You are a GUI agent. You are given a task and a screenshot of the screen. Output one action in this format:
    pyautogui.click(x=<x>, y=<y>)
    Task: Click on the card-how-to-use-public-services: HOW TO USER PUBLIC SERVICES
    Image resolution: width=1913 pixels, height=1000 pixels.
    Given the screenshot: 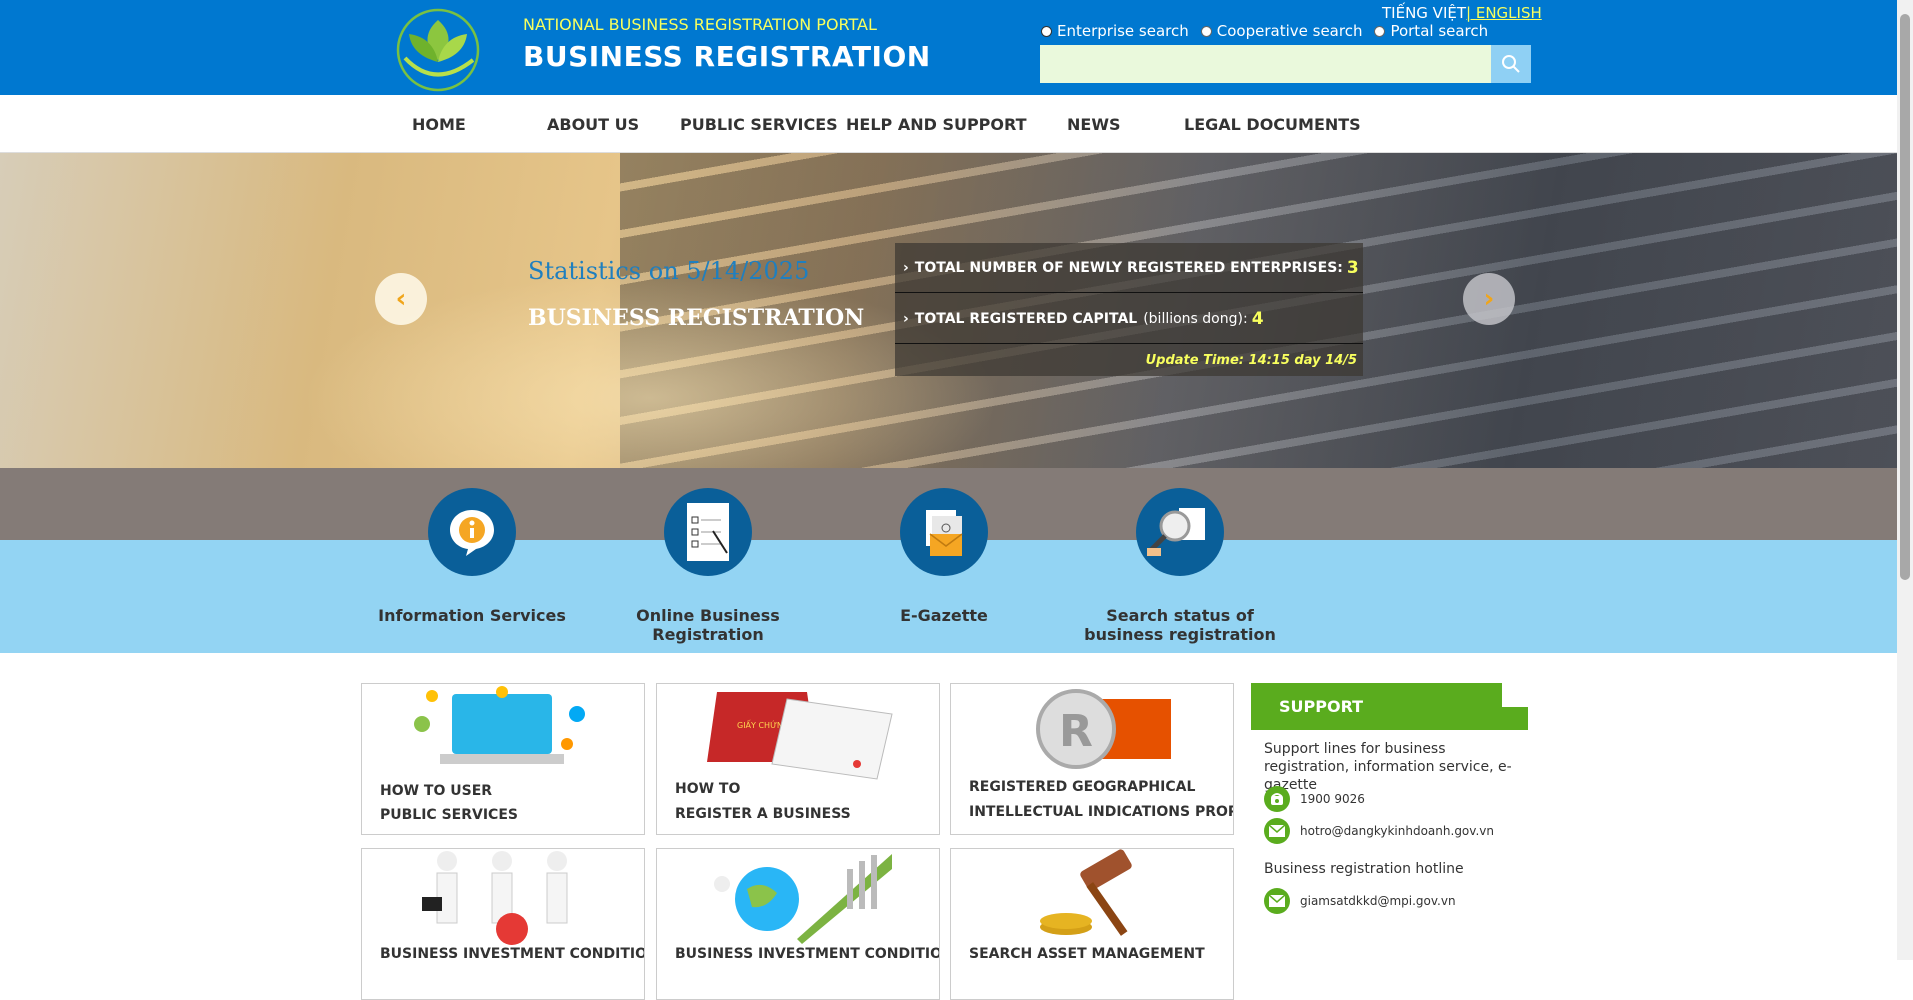 What is the action you would take?
    pyautogui.click(x=503, y=759)
    